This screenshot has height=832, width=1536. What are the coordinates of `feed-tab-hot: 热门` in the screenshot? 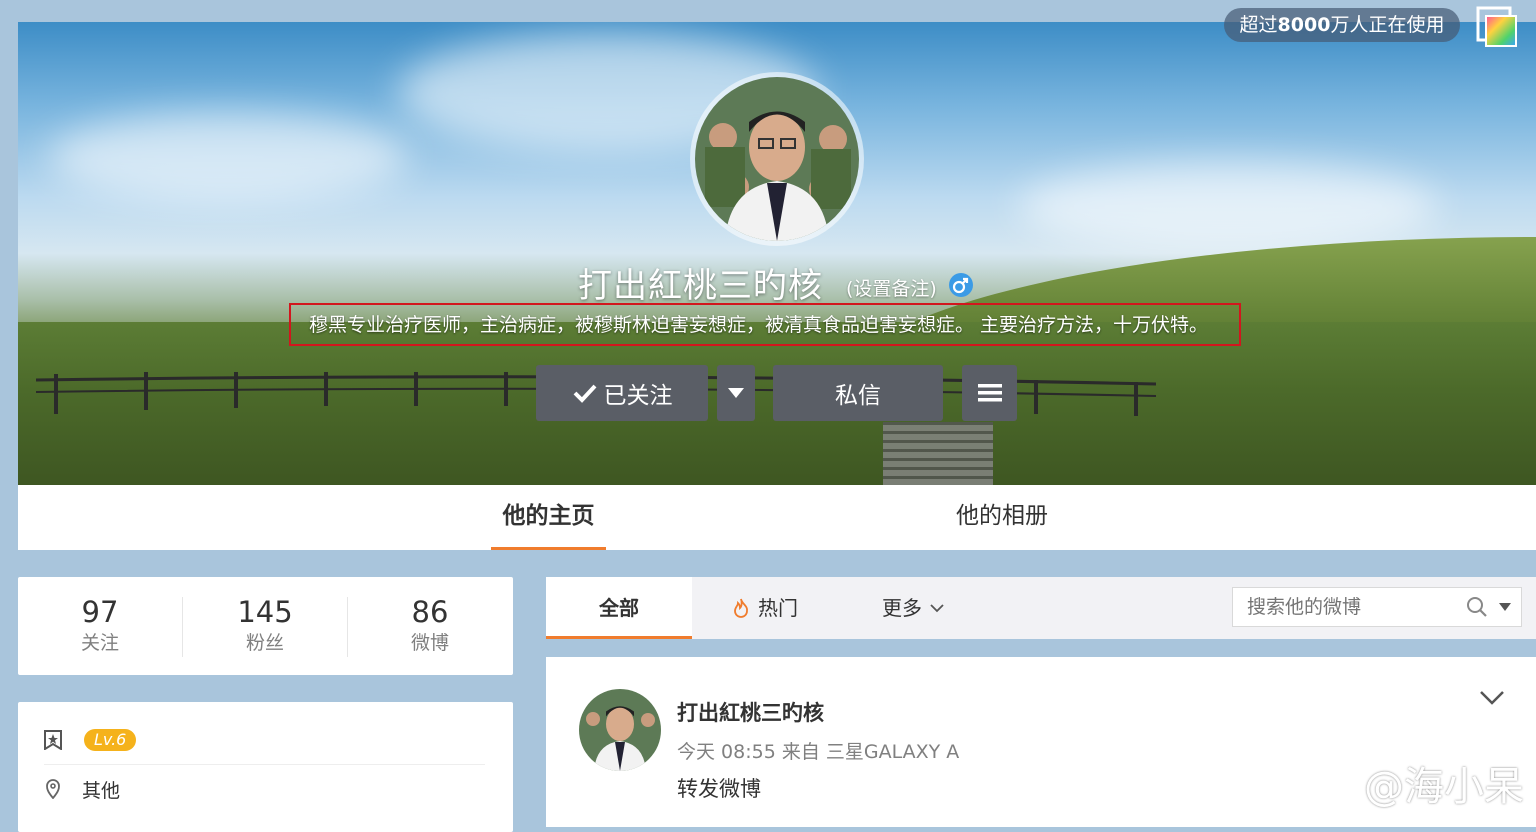 It's located at (765, 608).